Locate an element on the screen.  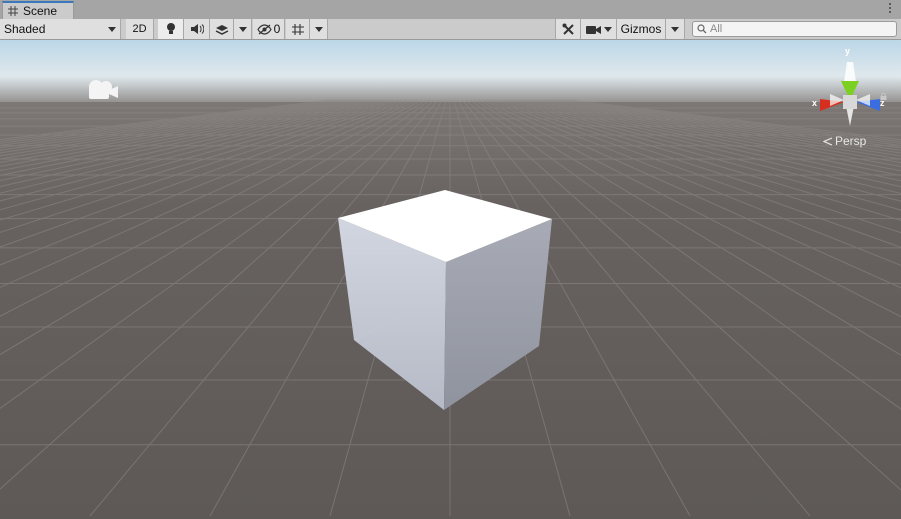
toggle-2d-label: 2D is located at coordinates (139, 29).